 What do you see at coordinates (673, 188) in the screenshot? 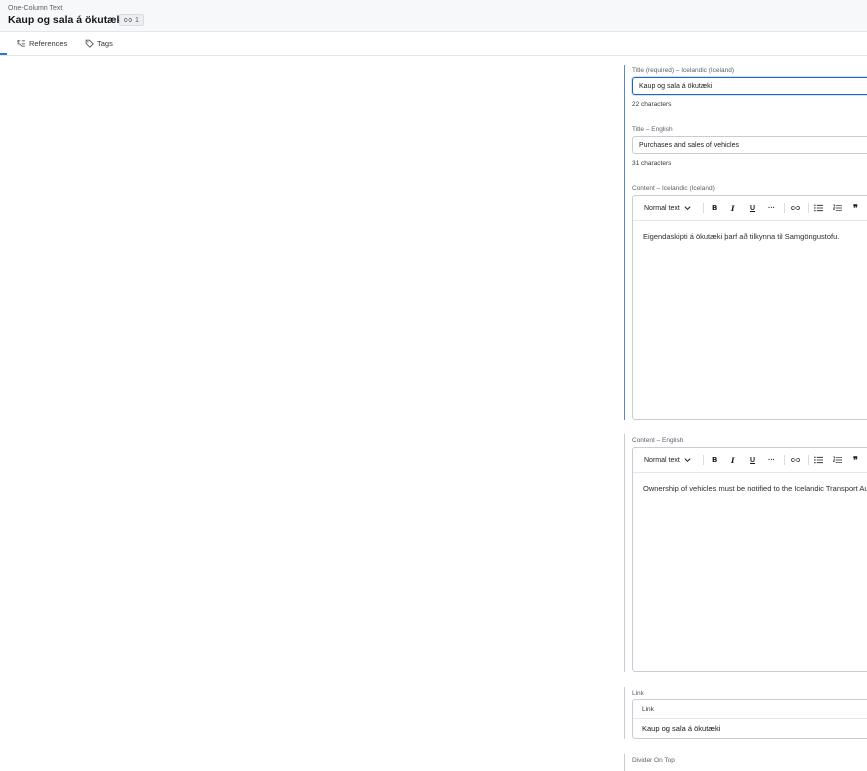
I see `content-is-label: Content – Icelandic (Iceland)` at bounding box center [673, 188].